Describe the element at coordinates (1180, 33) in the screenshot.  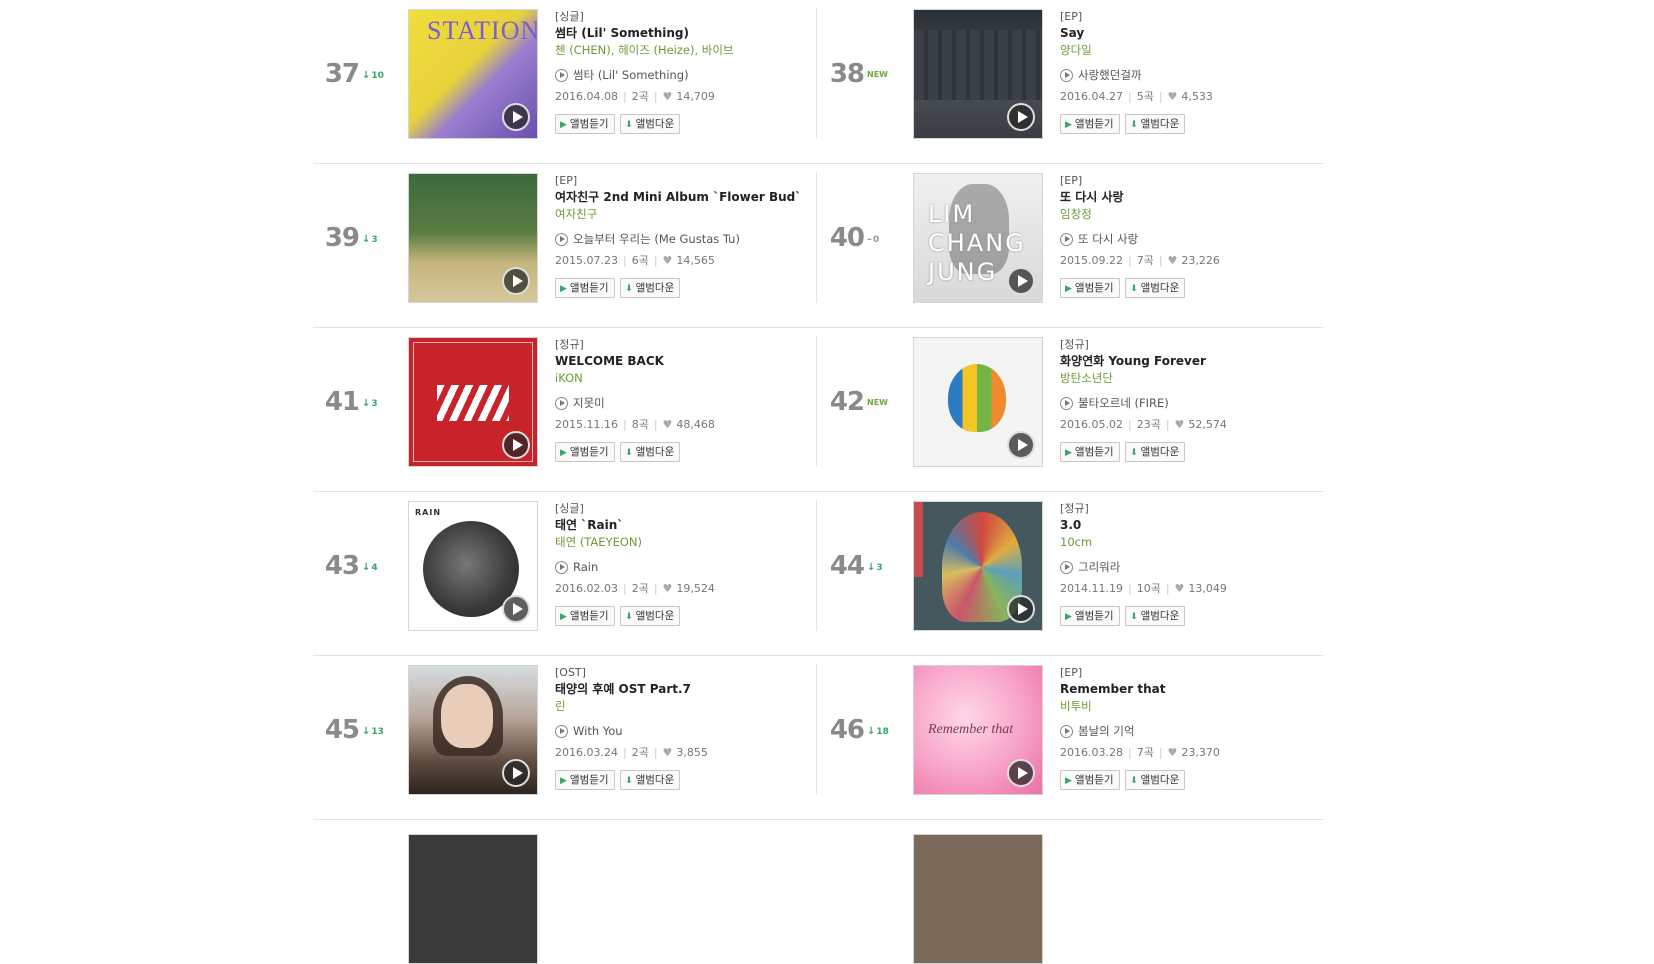
I see `album-title: Say` at that location.